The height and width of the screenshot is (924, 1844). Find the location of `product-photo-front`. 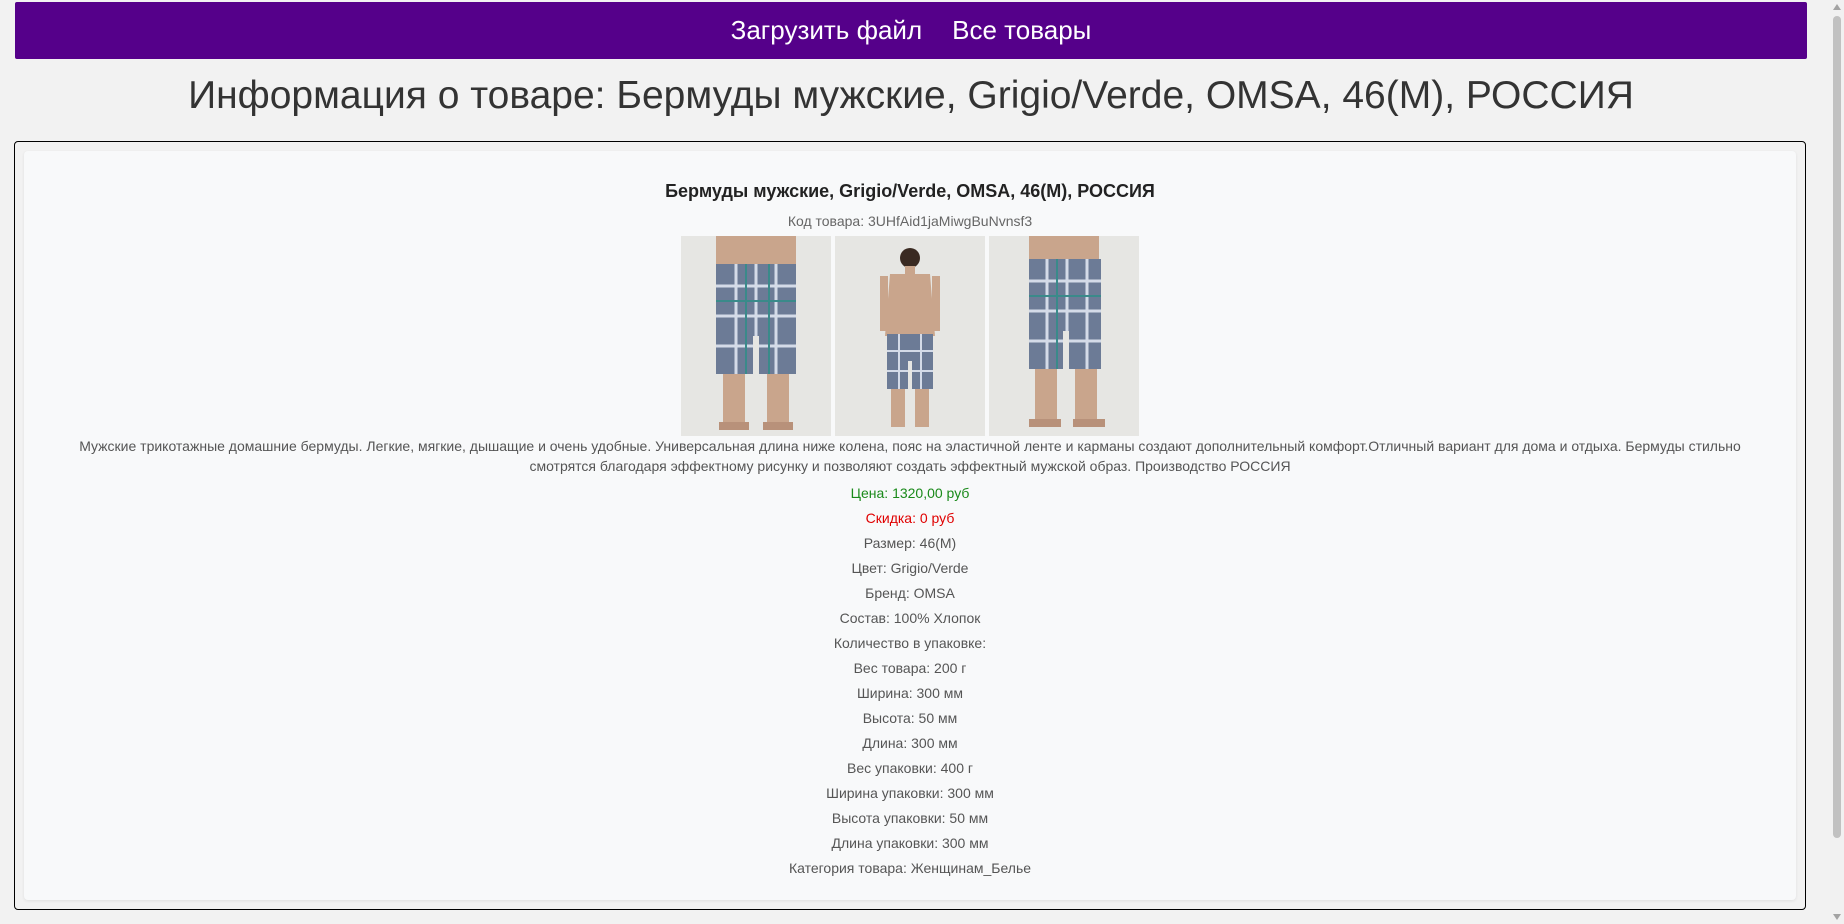

product-photo-front is located at coordinates (756, 336).